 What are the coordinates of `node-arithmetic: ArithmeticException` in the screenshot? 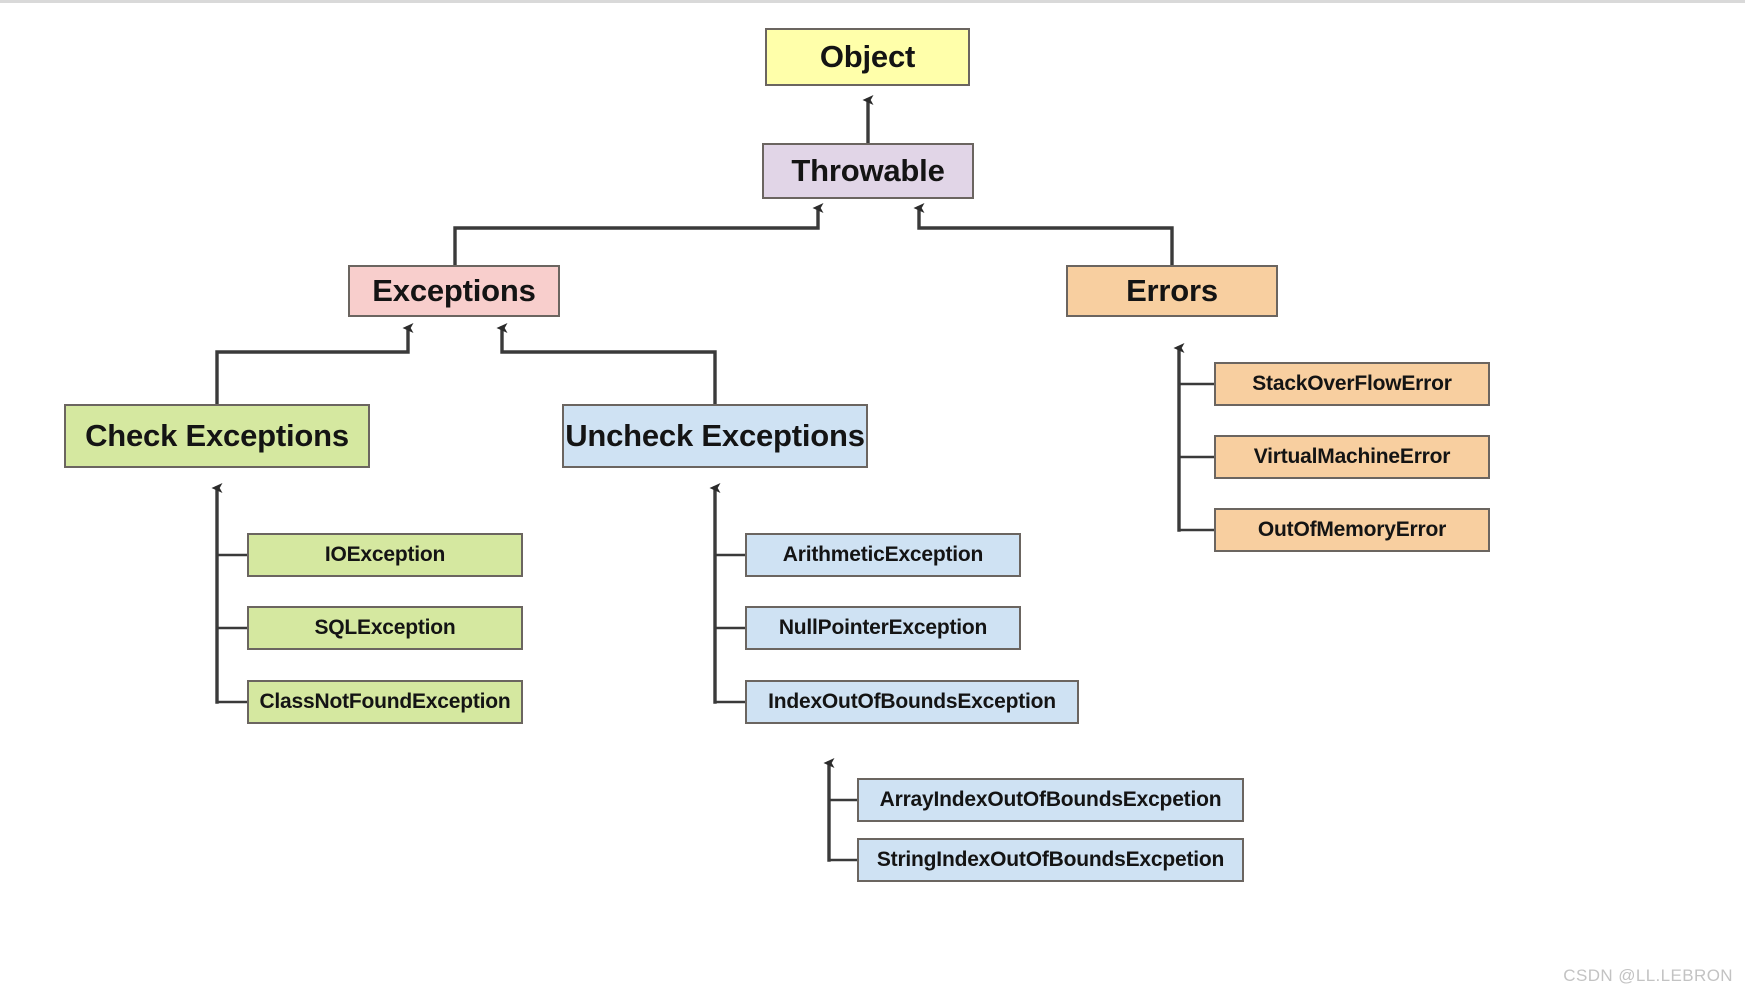 It's located at (883, 555).